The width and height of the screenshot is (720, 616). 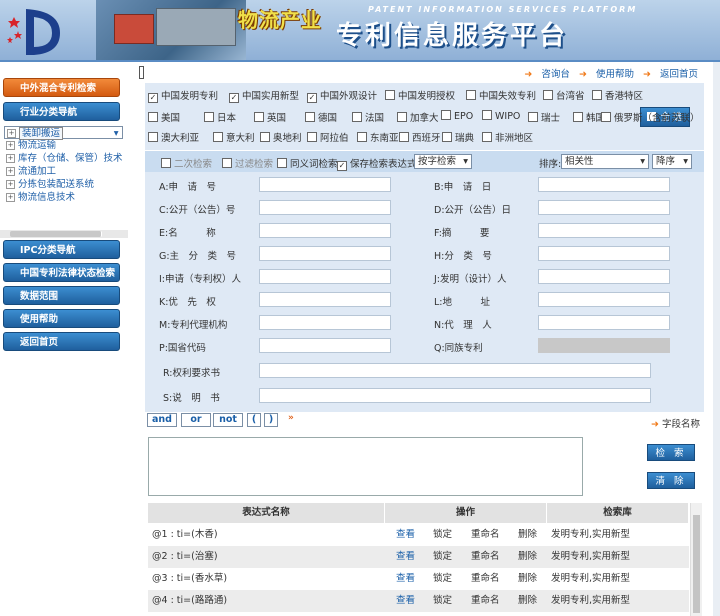 What do you see at coordinates (606, 74) in the screenshot?
I see `link-help: ➜ 使用帮助` at bounding box center [606, 74].